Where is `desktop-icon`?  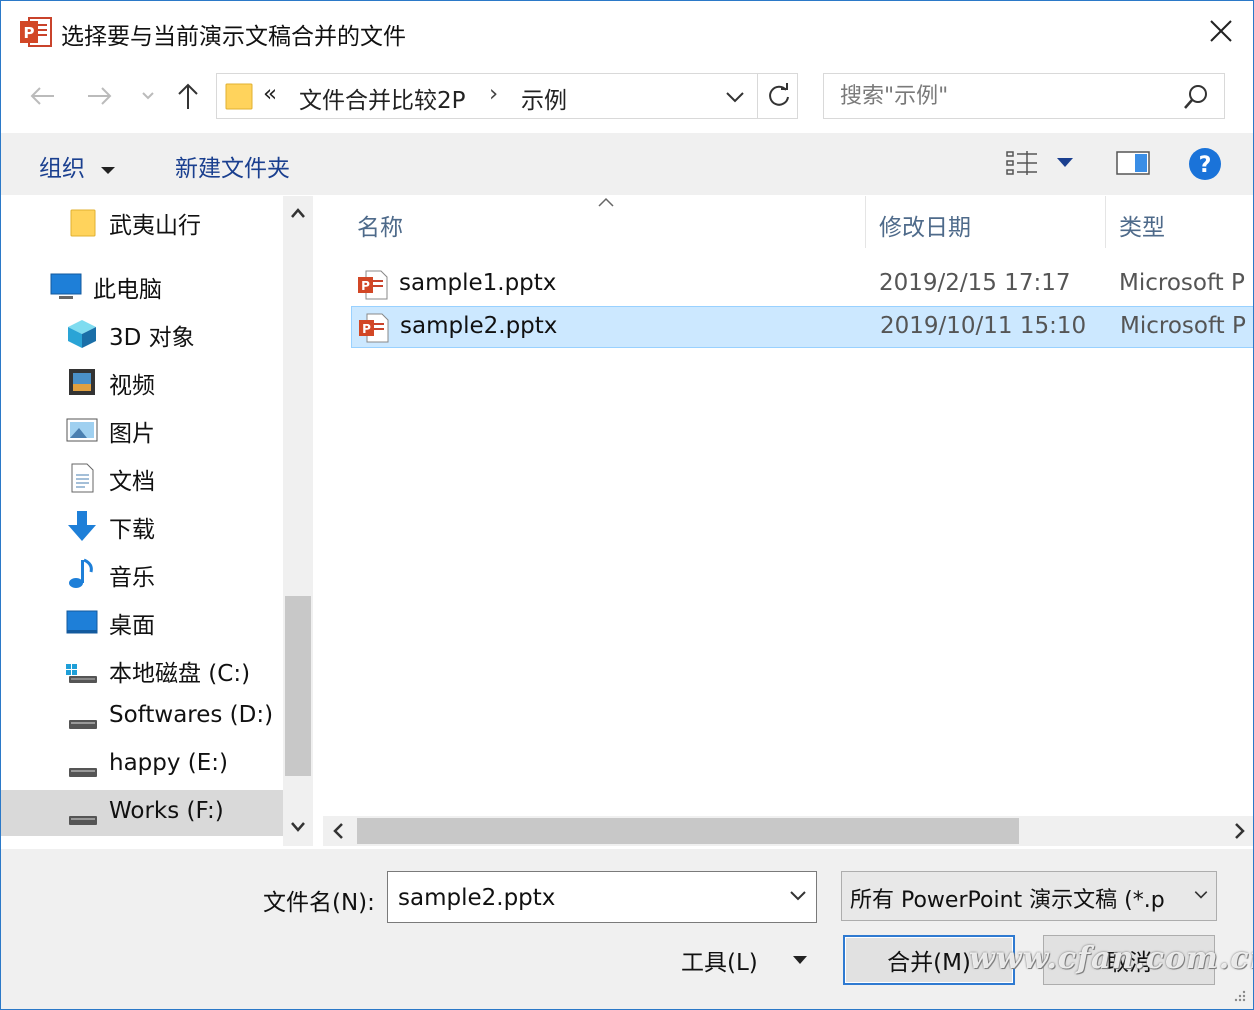
desktop-icon is located at coordinates (82, 622).